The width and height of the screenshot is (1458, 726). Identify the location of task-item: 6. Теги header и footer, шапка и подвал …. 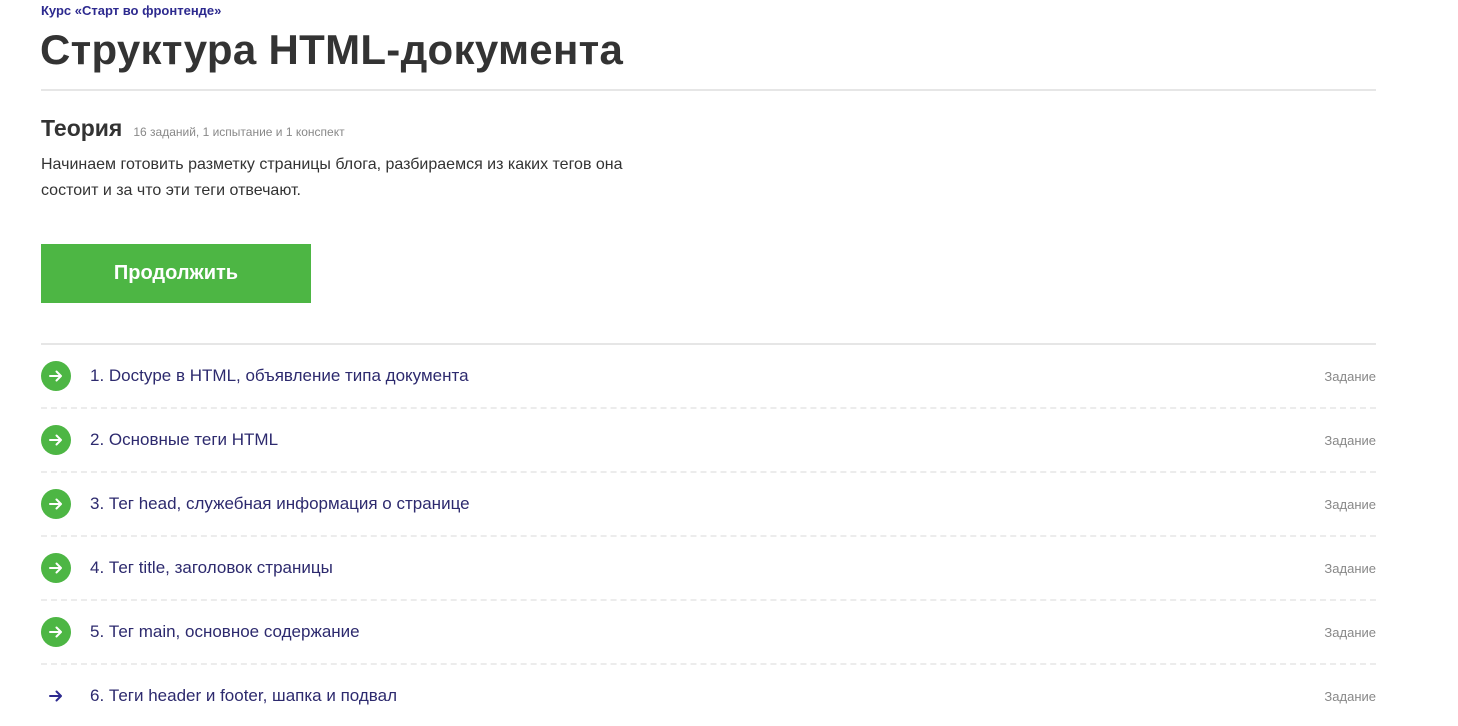
(708, 695).